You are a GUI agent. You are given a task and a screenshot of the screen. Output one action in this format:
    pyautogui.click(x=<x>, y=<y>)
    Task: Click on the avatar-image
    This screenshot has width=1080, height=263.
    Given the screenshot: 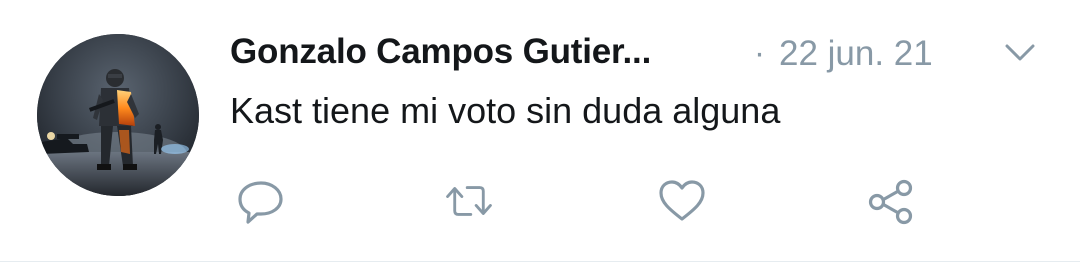 What is the action you would take?
    pyautogui.click(x=118, y=115)
    